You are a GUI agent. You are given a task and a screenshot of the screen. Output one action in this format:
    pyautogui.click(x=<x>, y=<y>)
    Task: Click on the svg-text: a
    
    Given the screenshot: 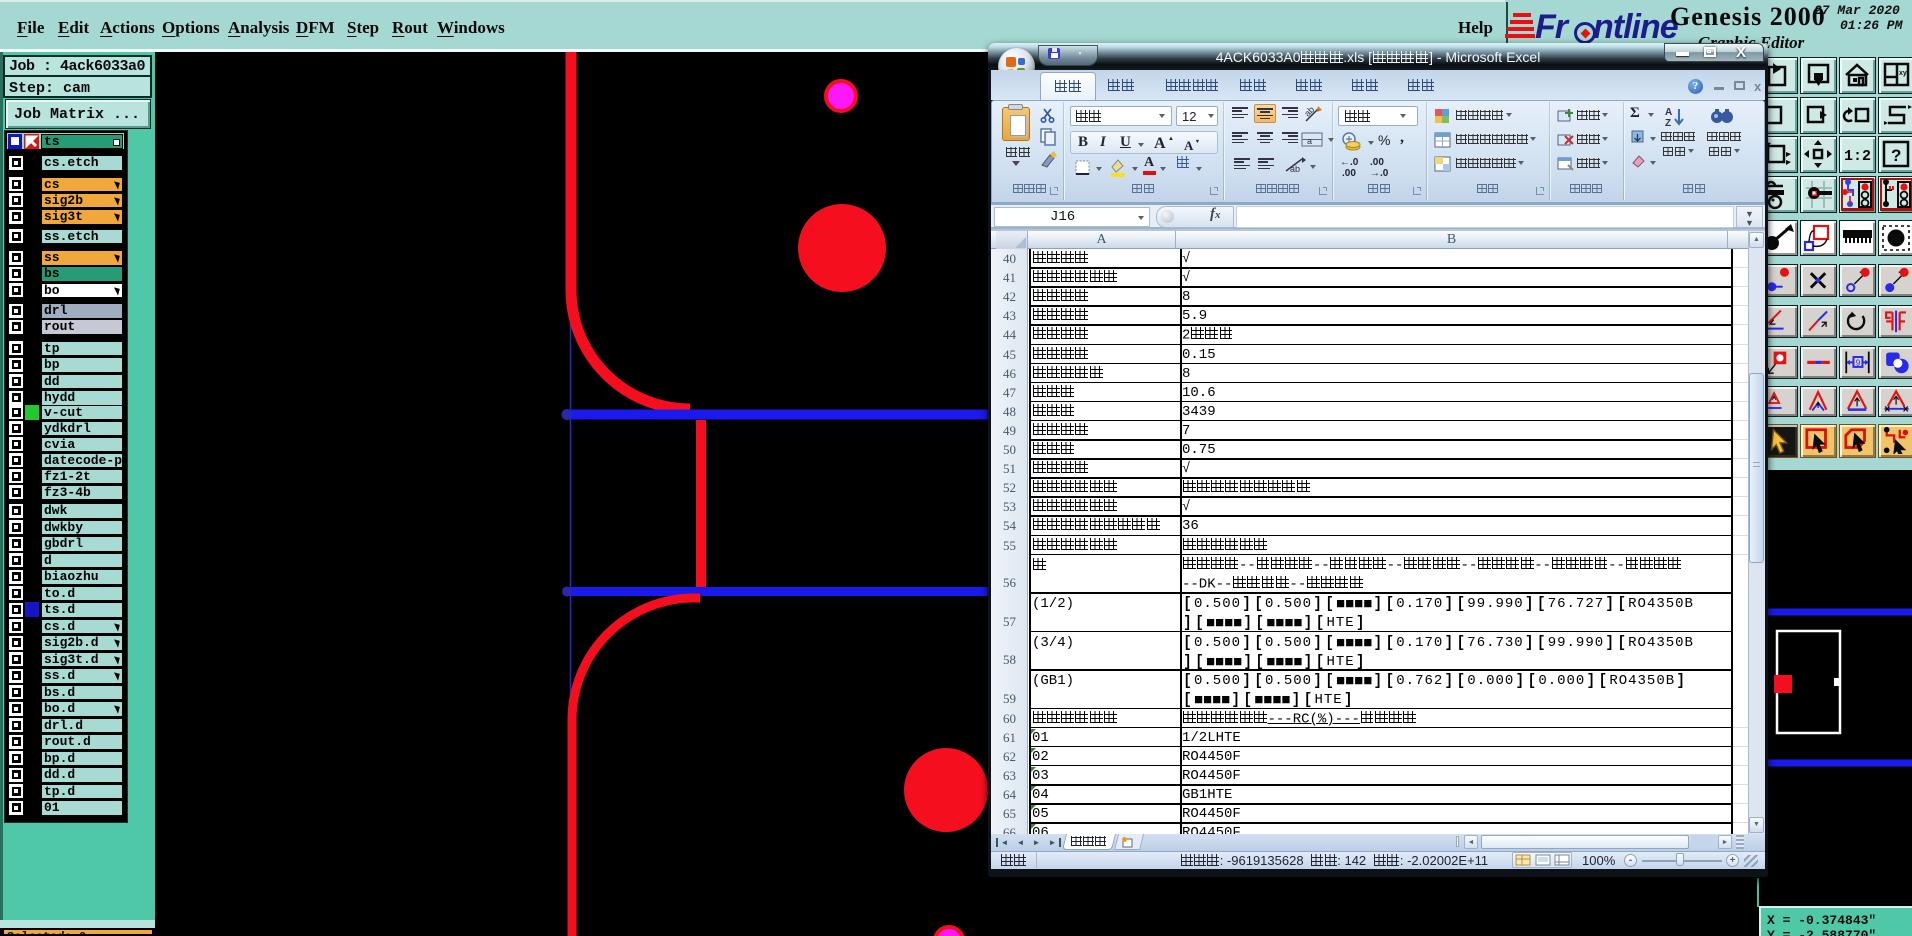 What is the action you would take?
    pyautogui.click(x=1309, y=141)
    